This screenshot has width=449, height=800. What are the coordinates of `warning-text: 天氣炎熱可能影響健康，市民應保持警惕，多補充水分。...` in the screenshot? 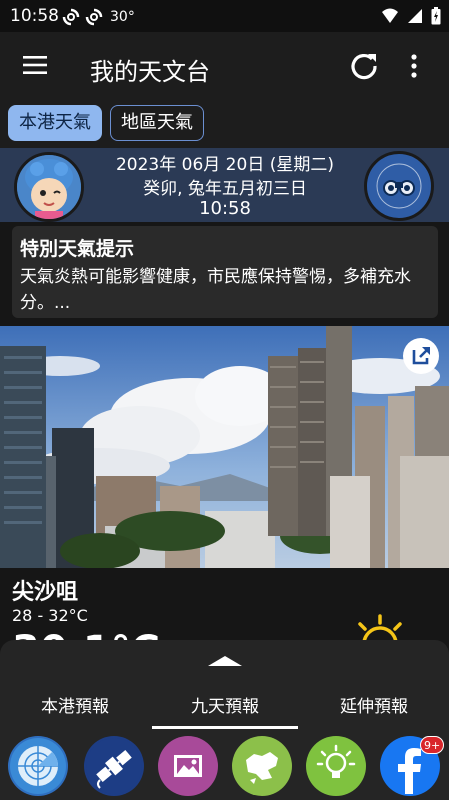 It's located at (215, 290).